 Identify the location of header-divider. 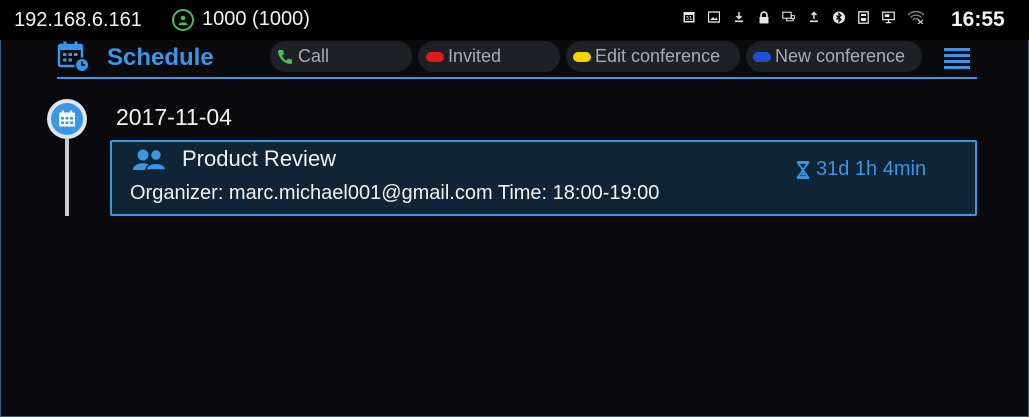
(517, 78).